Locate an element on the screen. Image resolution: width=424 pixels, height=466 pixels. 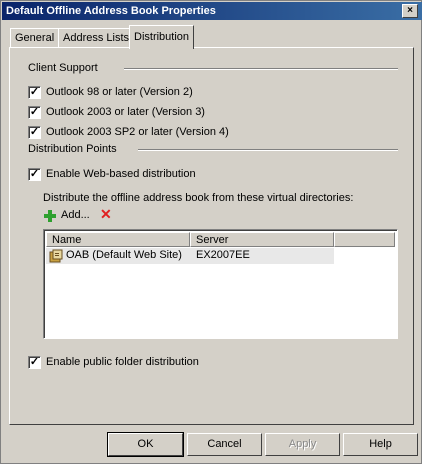
ok-button: OK is located at coordinates (145, 444).